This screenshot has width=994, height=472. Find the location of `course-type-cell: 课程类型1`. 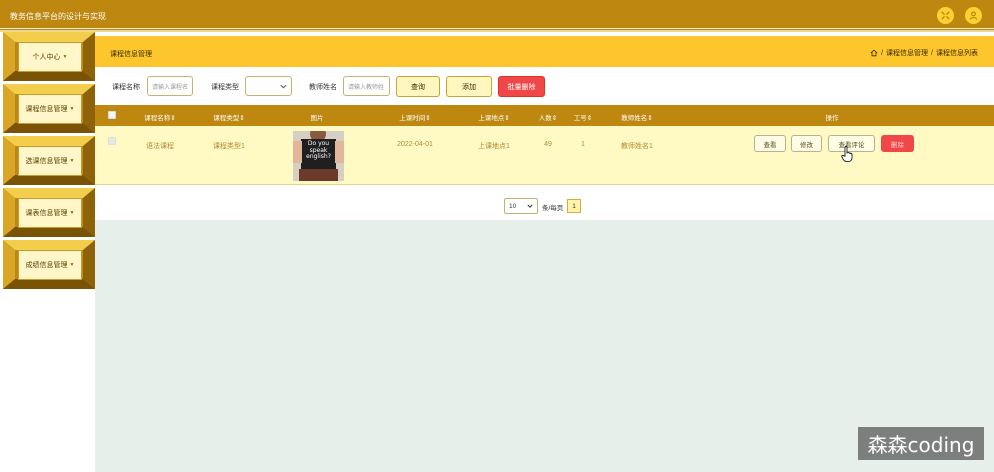

course-type-cell: 课程类型1 is located at coordinates (229, 146).